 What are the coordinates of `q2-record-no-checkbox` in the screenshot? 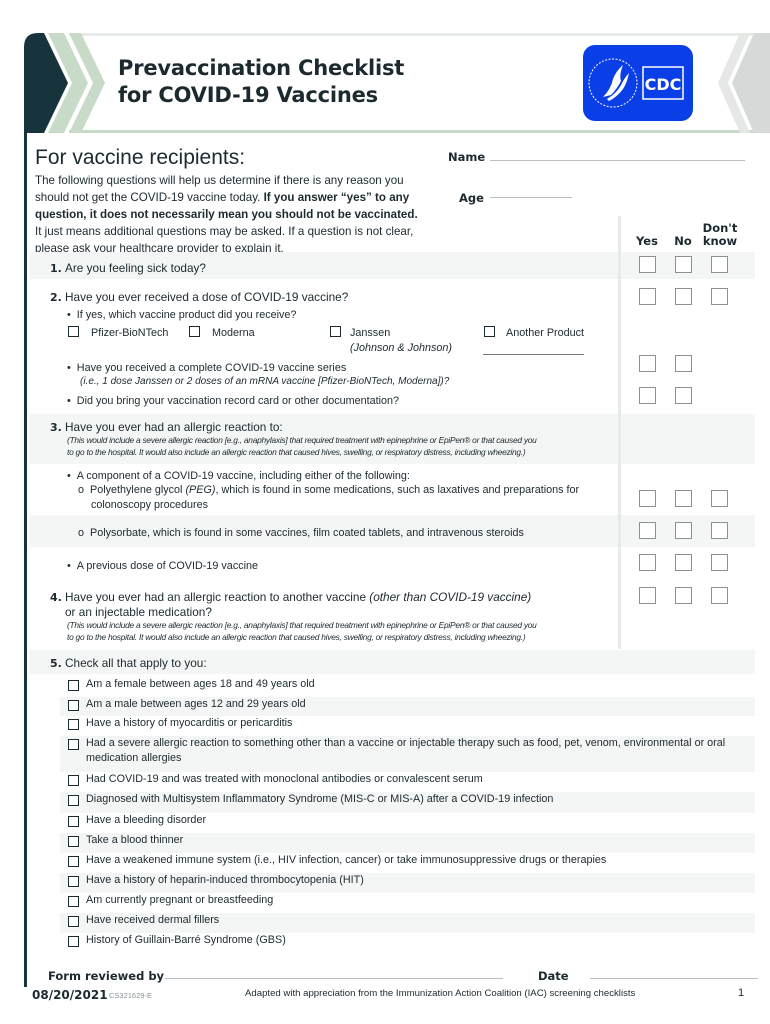 It's located at (683, 395).